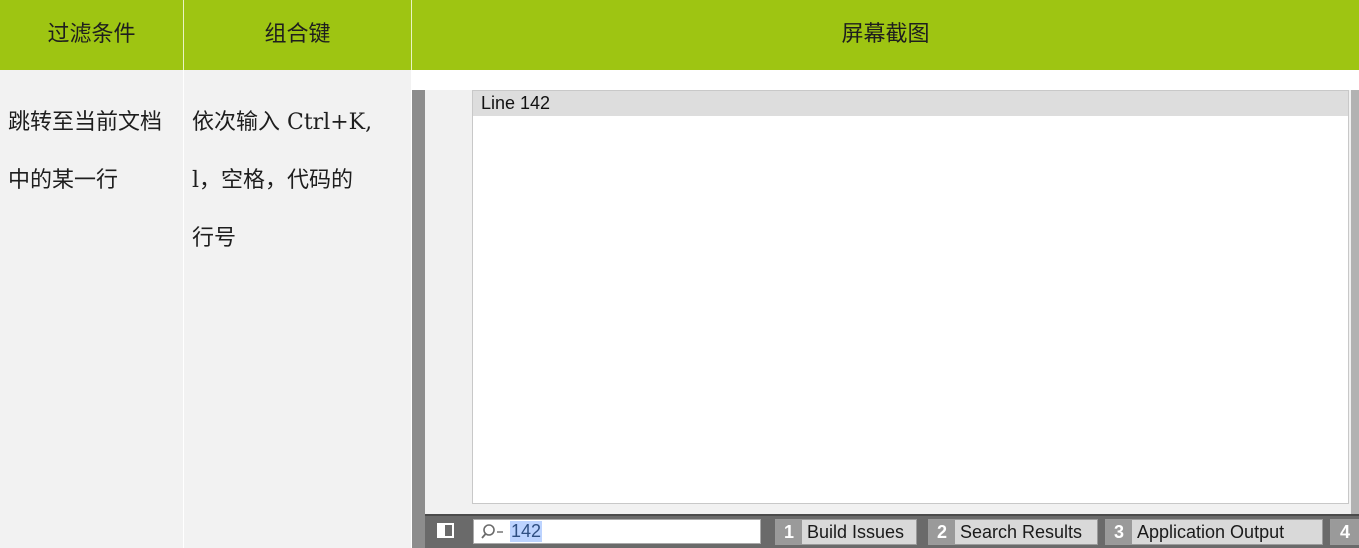 This screenshot has width=1359, height=548. I want to click on filter-cell: 跳转至当前文档中的某一行, so click(91, 309).